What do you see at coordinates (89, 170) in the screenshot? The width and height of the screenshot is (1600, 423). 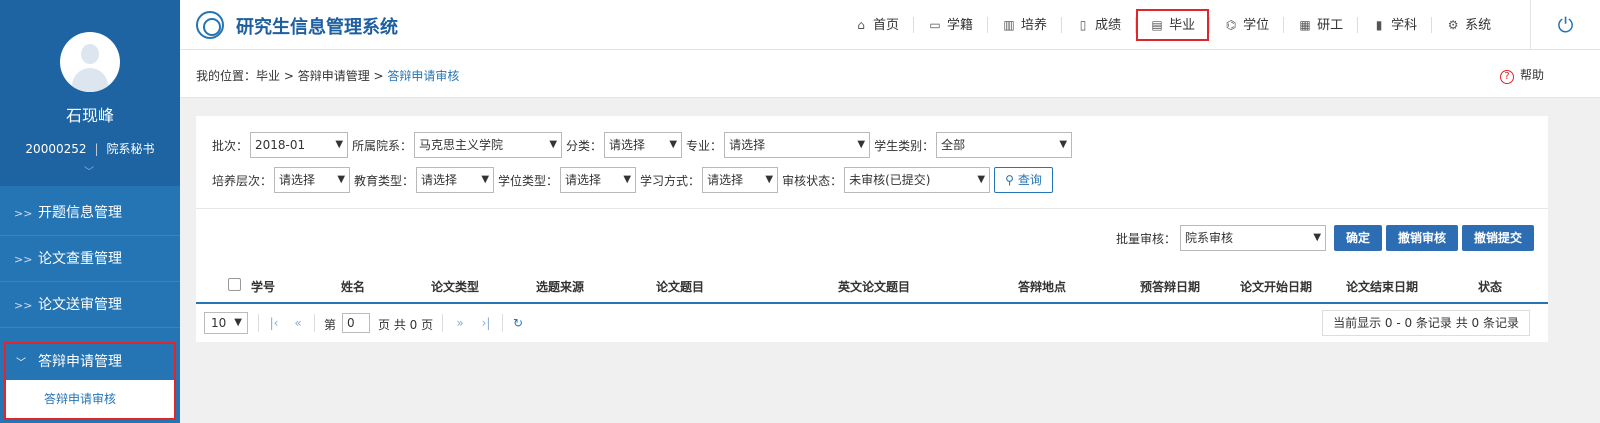 I see `chevron-down-icon: ﹀` at bounding box center [89, 170].